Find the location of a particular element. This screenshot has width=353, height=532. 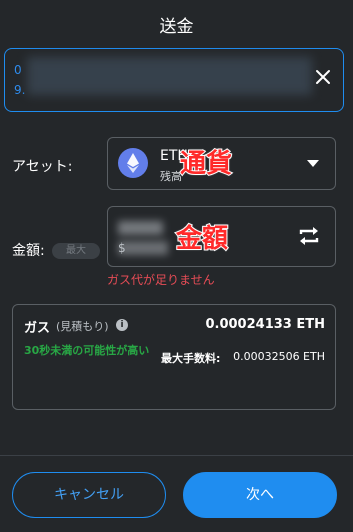

max-button: 最大 is located at coordinates (76, 251).